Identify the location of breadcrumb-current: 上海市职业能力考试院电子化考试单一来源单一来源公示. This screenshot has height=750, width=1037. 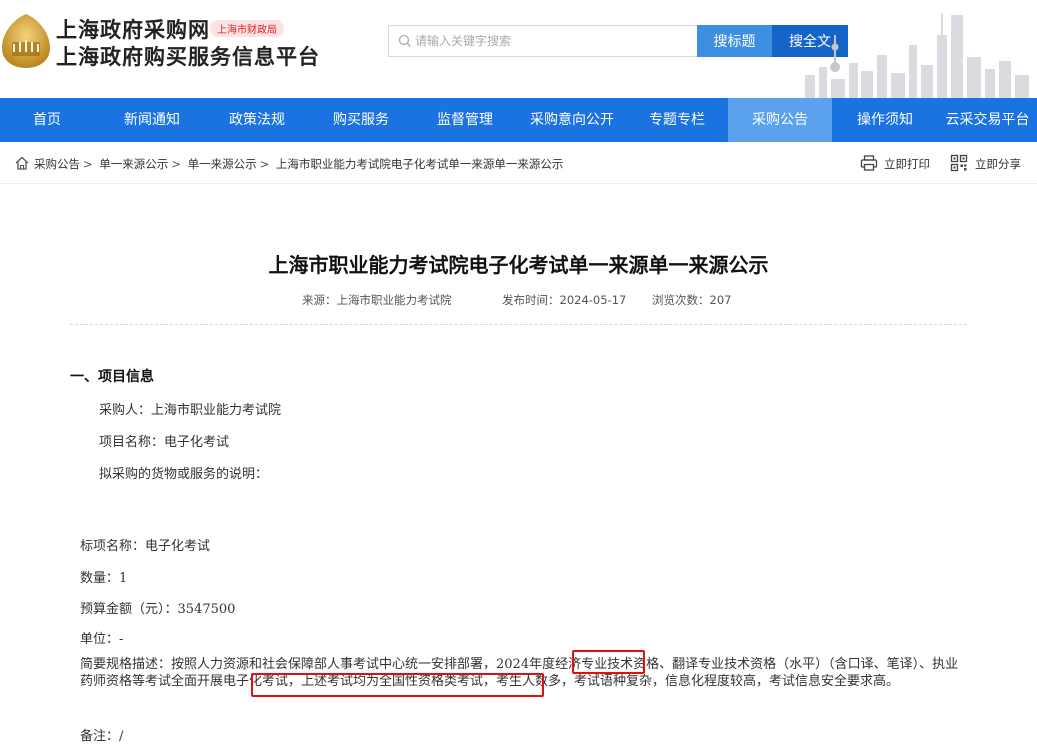
(419, 164).